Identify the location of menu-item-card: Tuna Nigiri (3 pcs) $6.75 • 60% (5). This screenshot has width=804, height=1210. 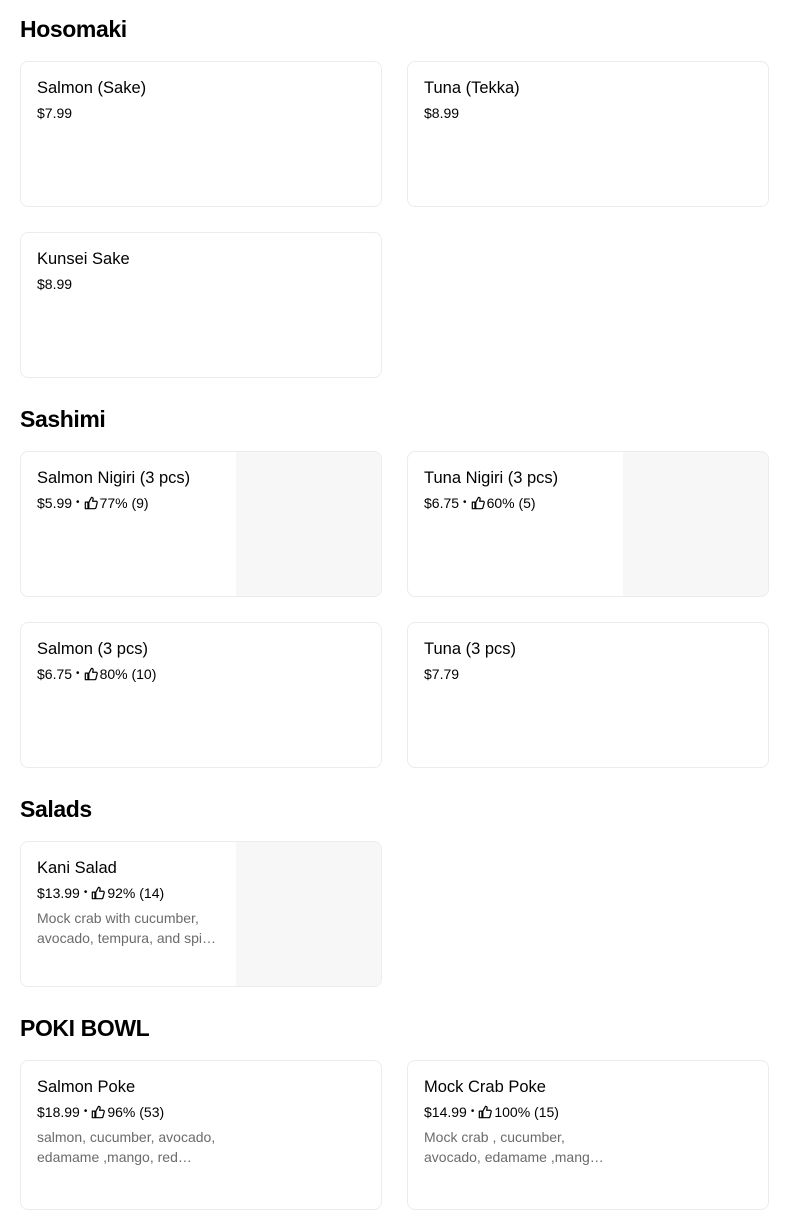
(588, 524).